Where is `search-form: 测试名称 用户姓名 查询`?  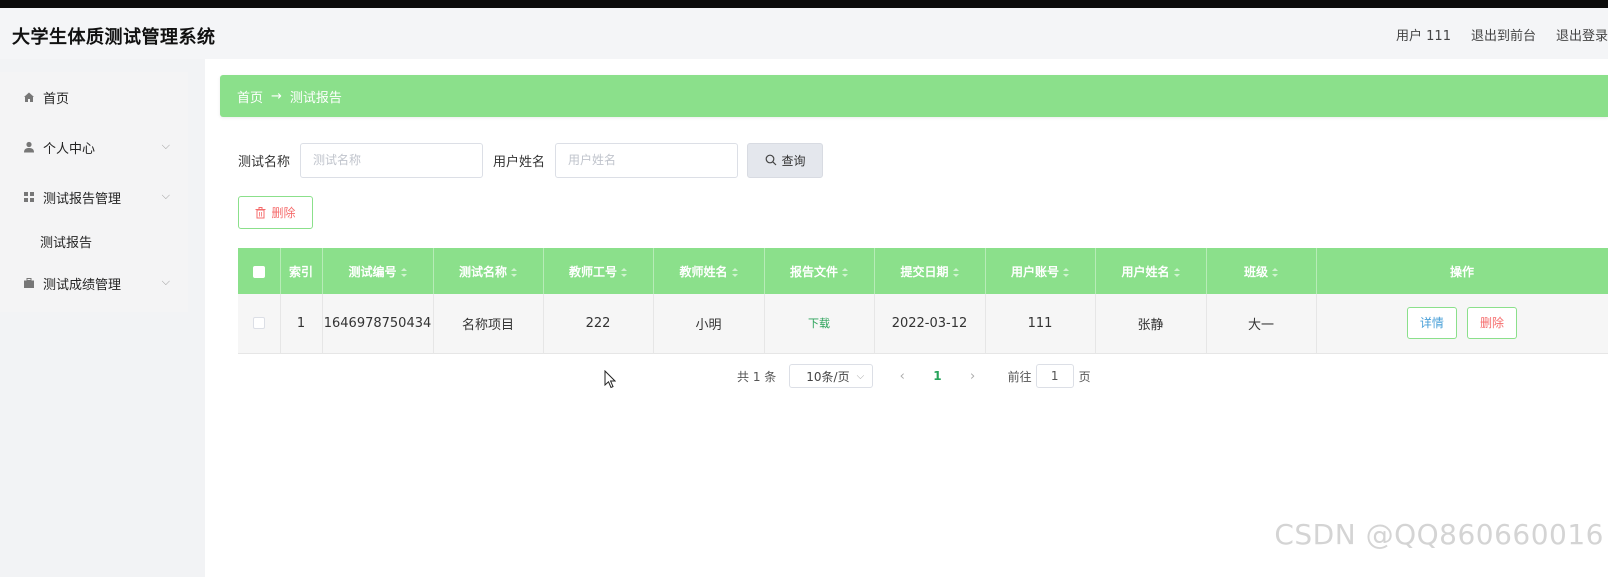 search-form: 测试名称 用户姓名 查询 is located at coordinates (531, 160).